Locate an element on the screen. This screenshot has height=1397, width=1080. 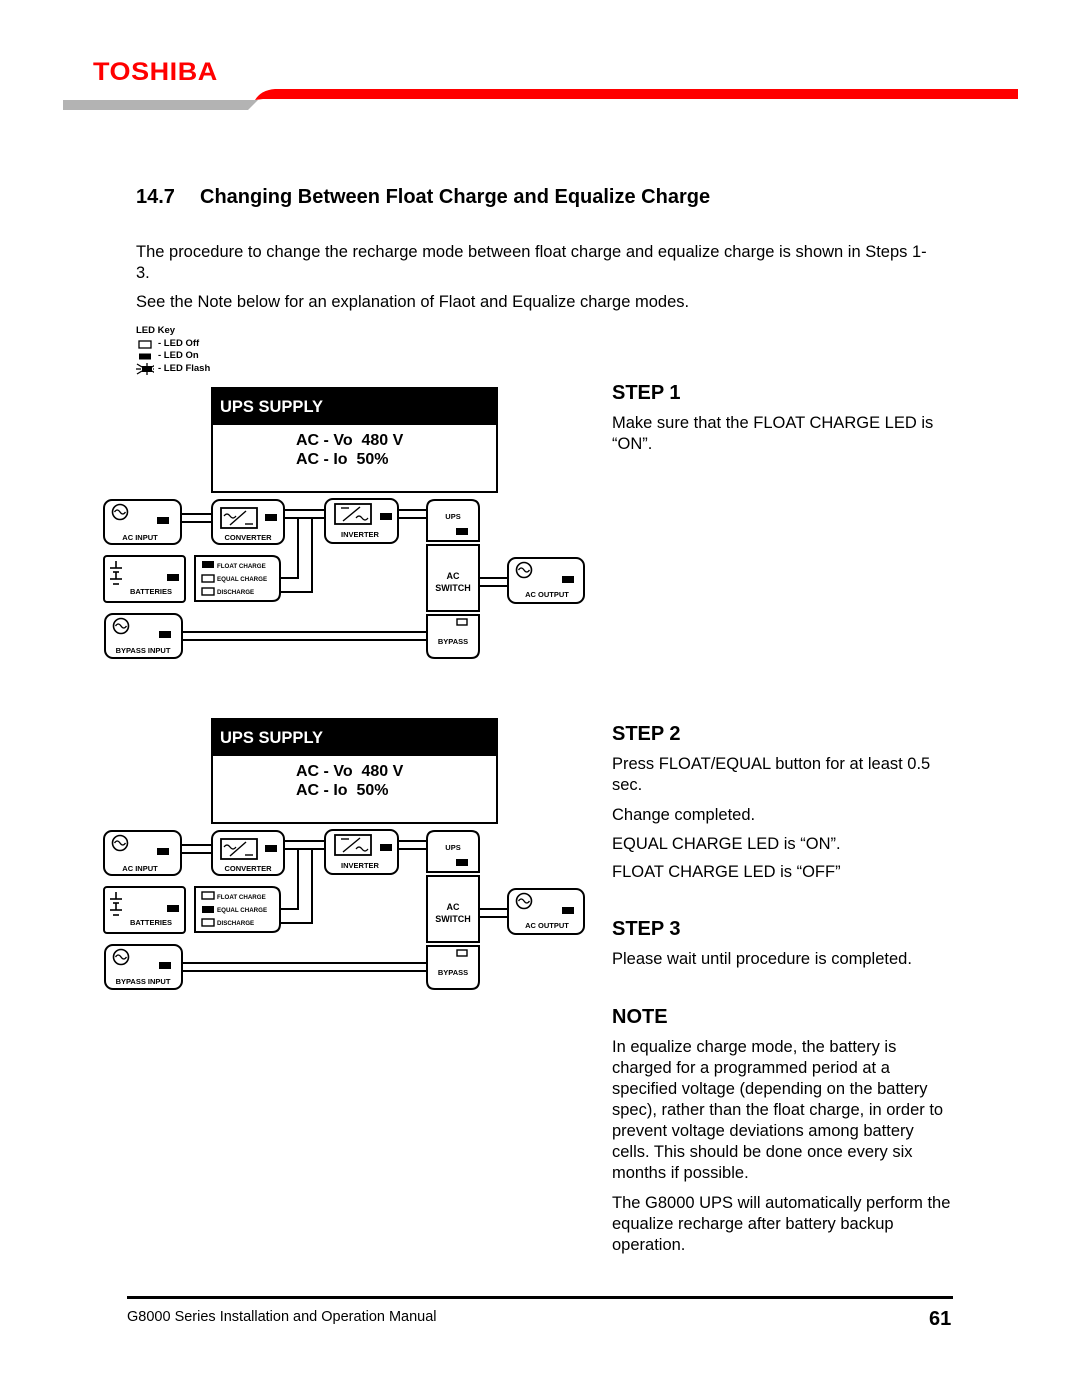
svg-text: INVERTER is located at coordinates (360, 534).